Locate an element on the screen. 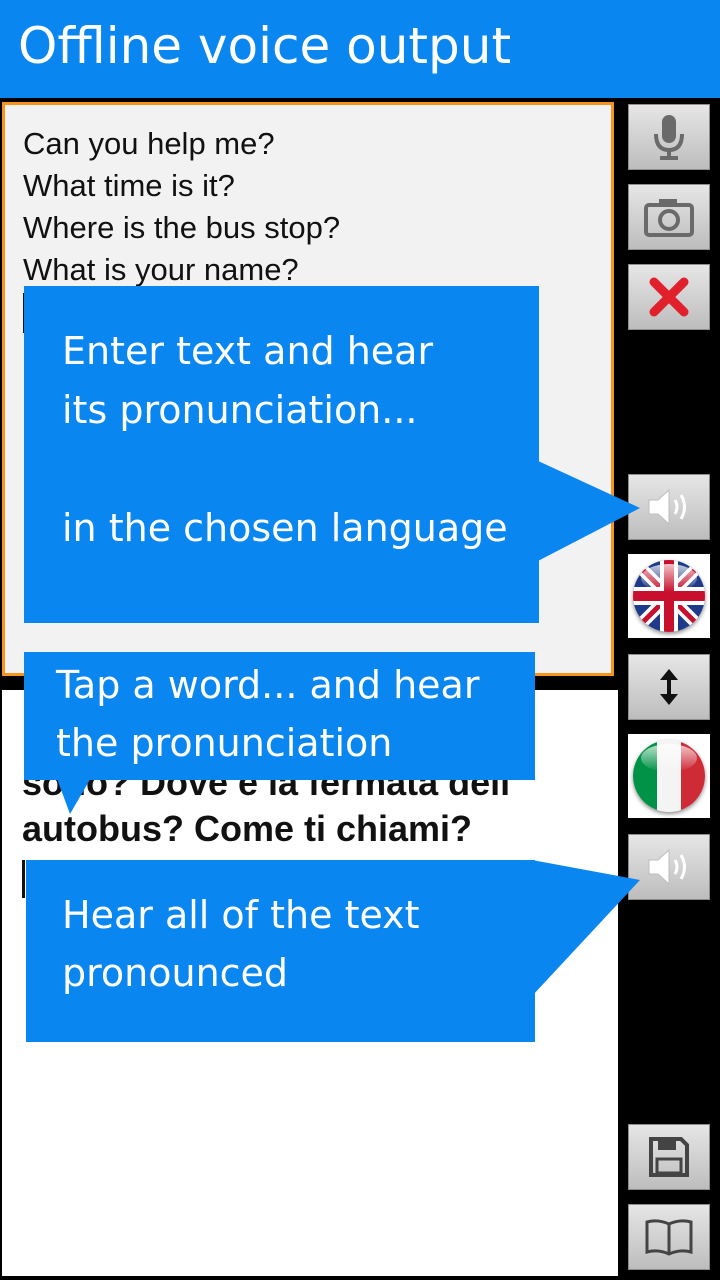 This screenshot has height=1280, width=720. clear-button is located at coordinates (669, 297).